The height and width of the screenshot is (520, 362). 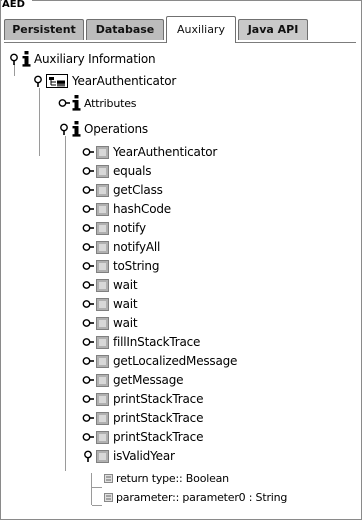 I want to click on tree-node-method: getClass, so click(x=122, y=190).